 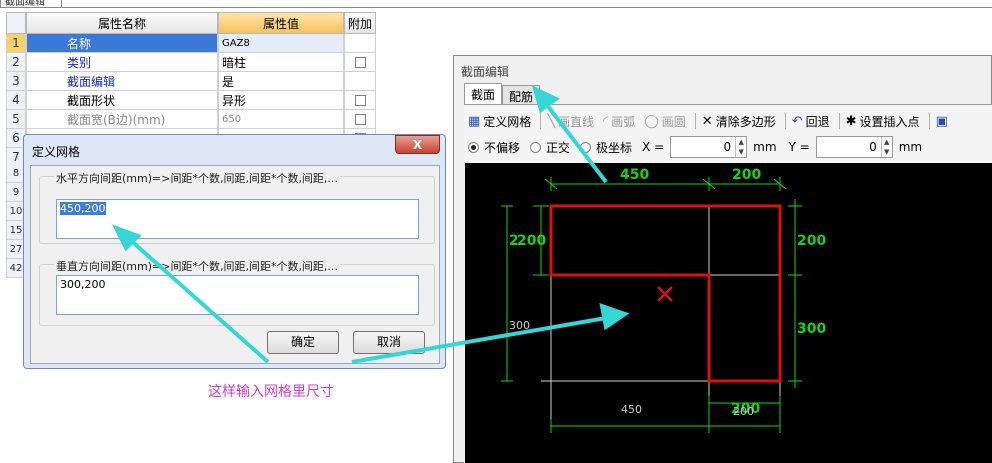 What do you see at coordinates (271, 392) in the screenshot?
I see `annotation-text: 这样输入网格里尺寸` at bounding box center [271, 392].